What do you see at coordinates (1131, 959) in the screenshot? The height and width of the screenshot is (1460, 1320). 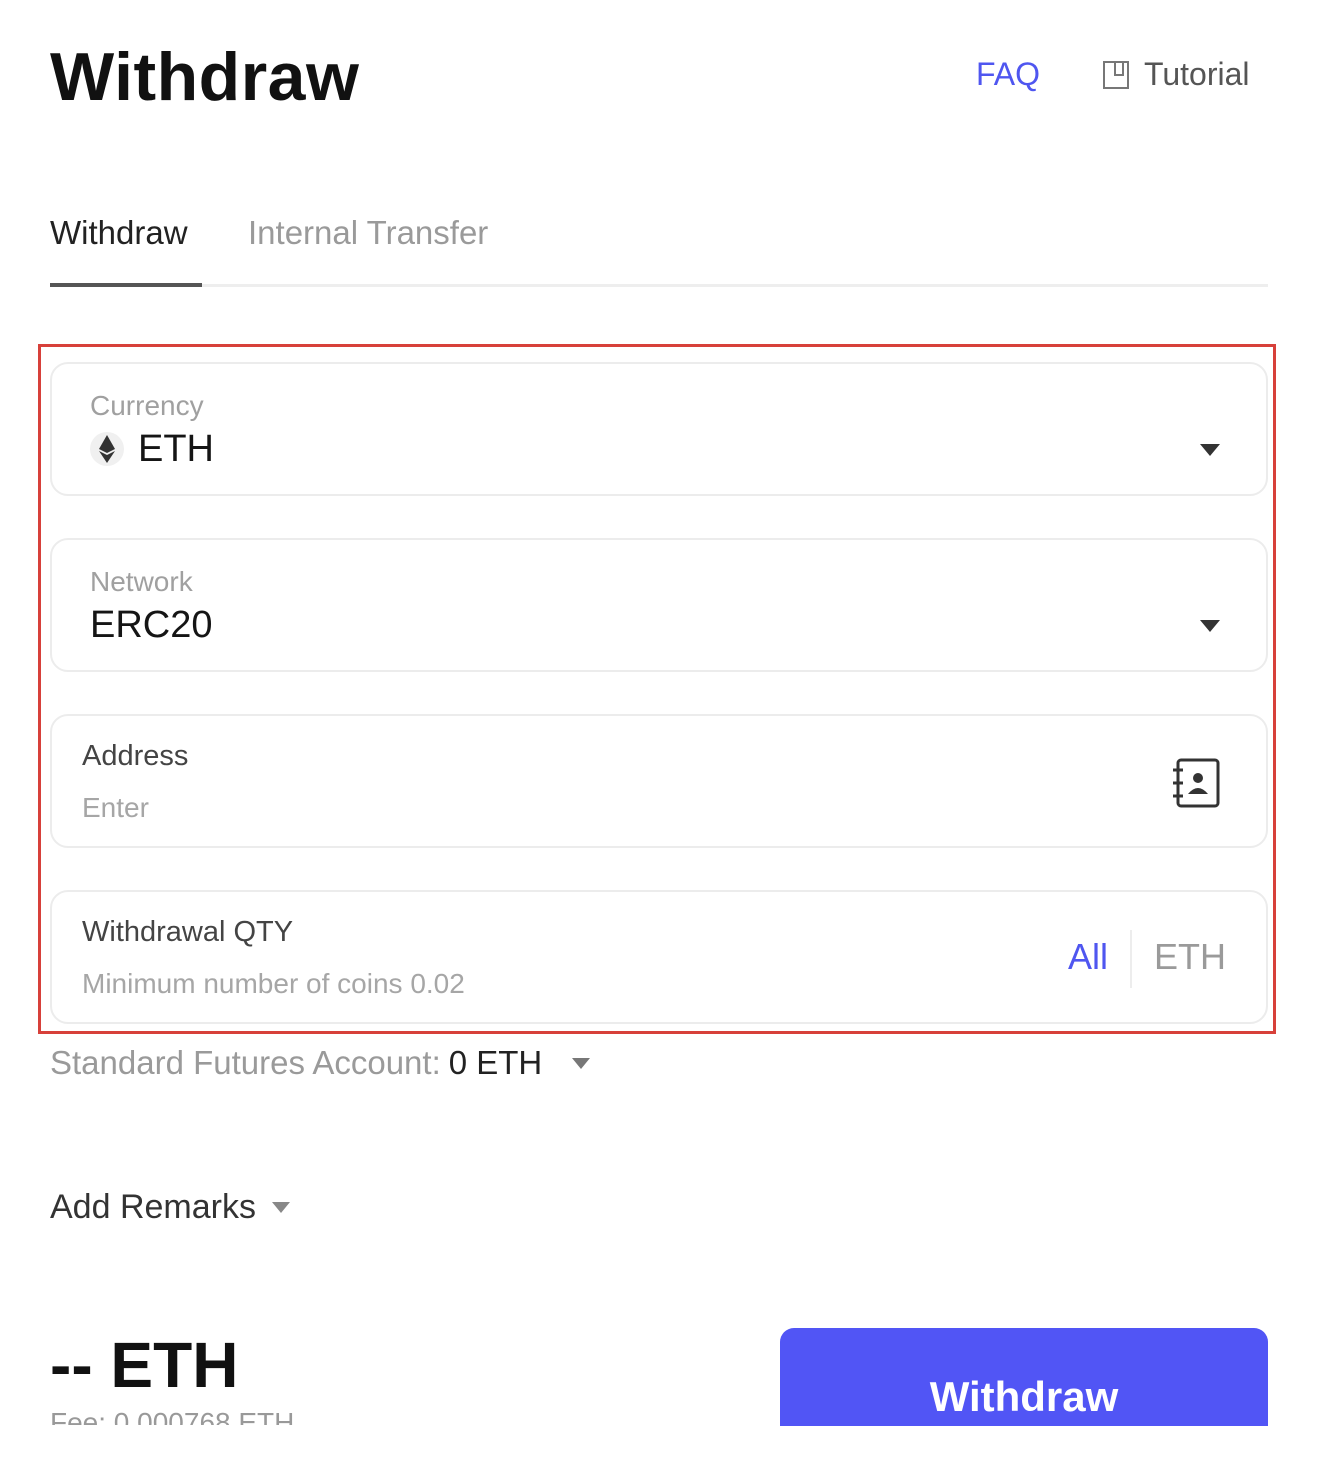 I see `divider` at bounding box center [1131, 959].